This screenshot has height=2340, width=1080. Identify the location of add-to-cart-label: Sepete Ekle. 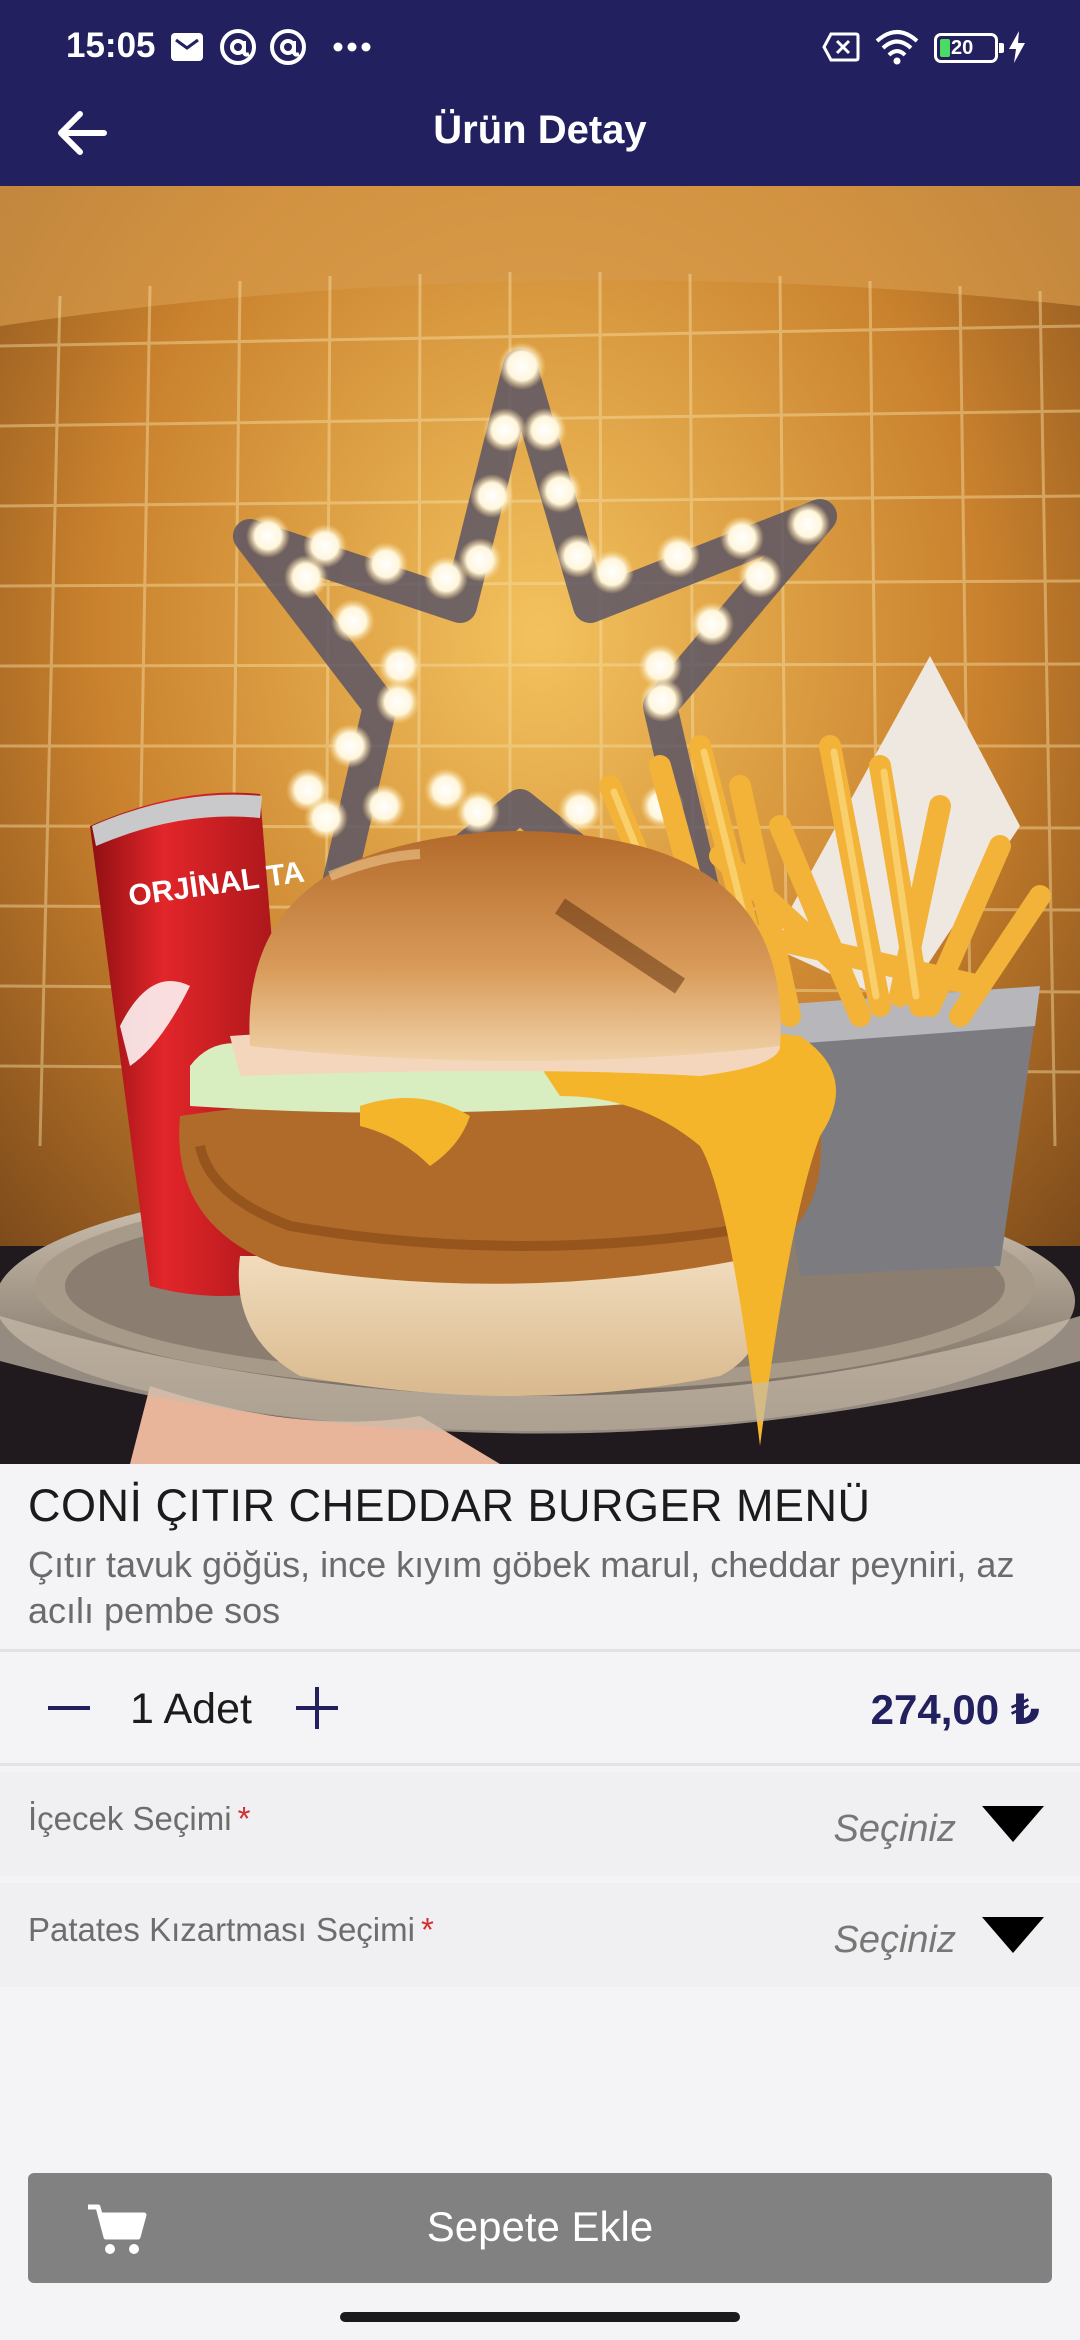
(540, 2226).